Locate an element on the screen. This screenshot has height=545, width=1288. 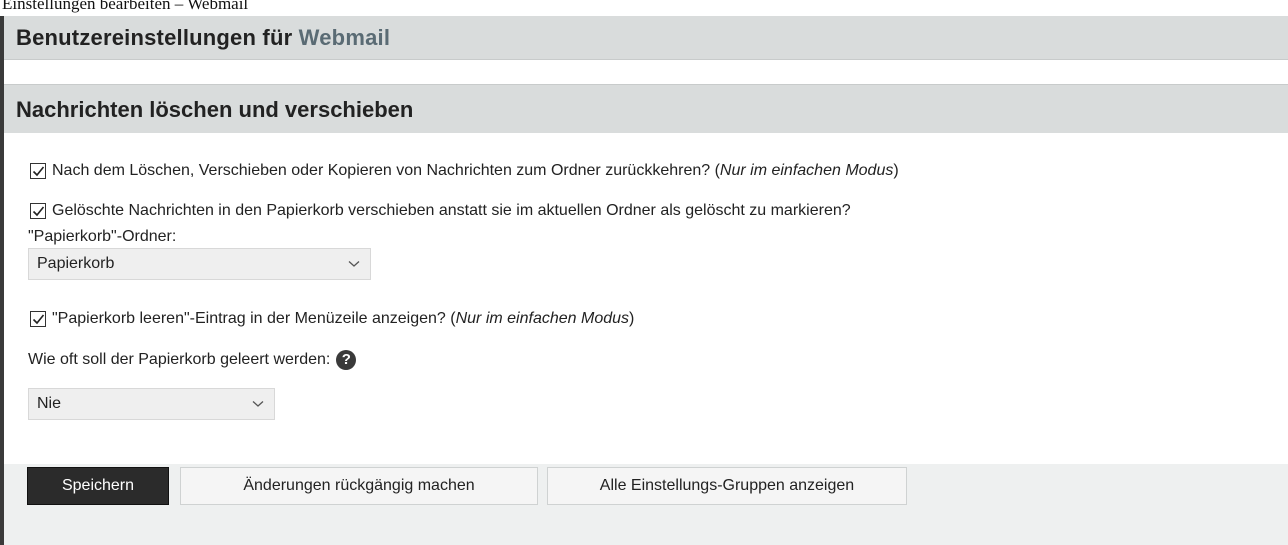
return-to-folder-note: Nur im einfachen Modus is located at coordinates (806, 170).